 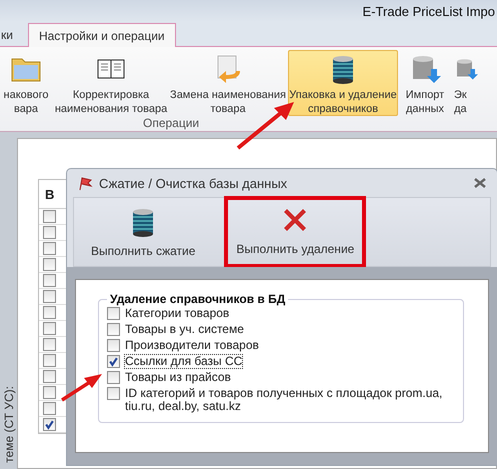 What do you see at coordinates (197, 299) in the screenshot?
I see `group-title: Удаление справочников в БД` at bounding box center [197, 299].